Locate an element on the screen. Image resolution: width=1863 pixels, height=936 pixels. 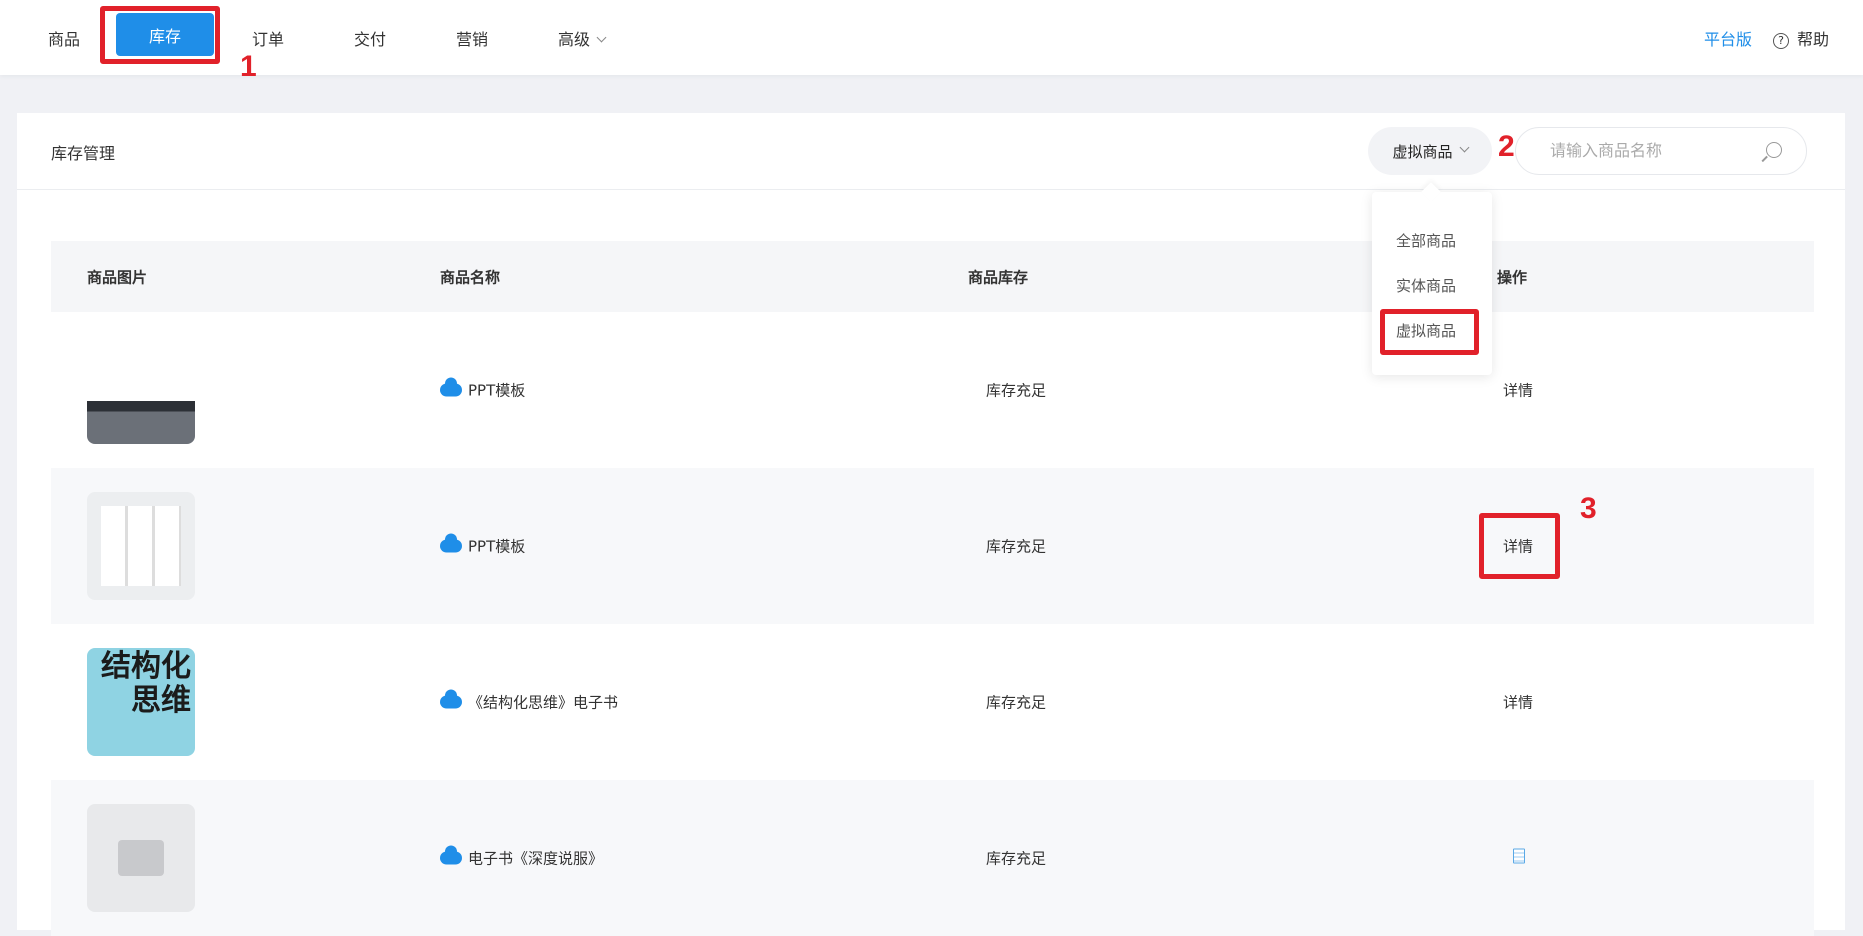
dropdown-selected: 虚拟商品 is located at coordinates (1422, 151).